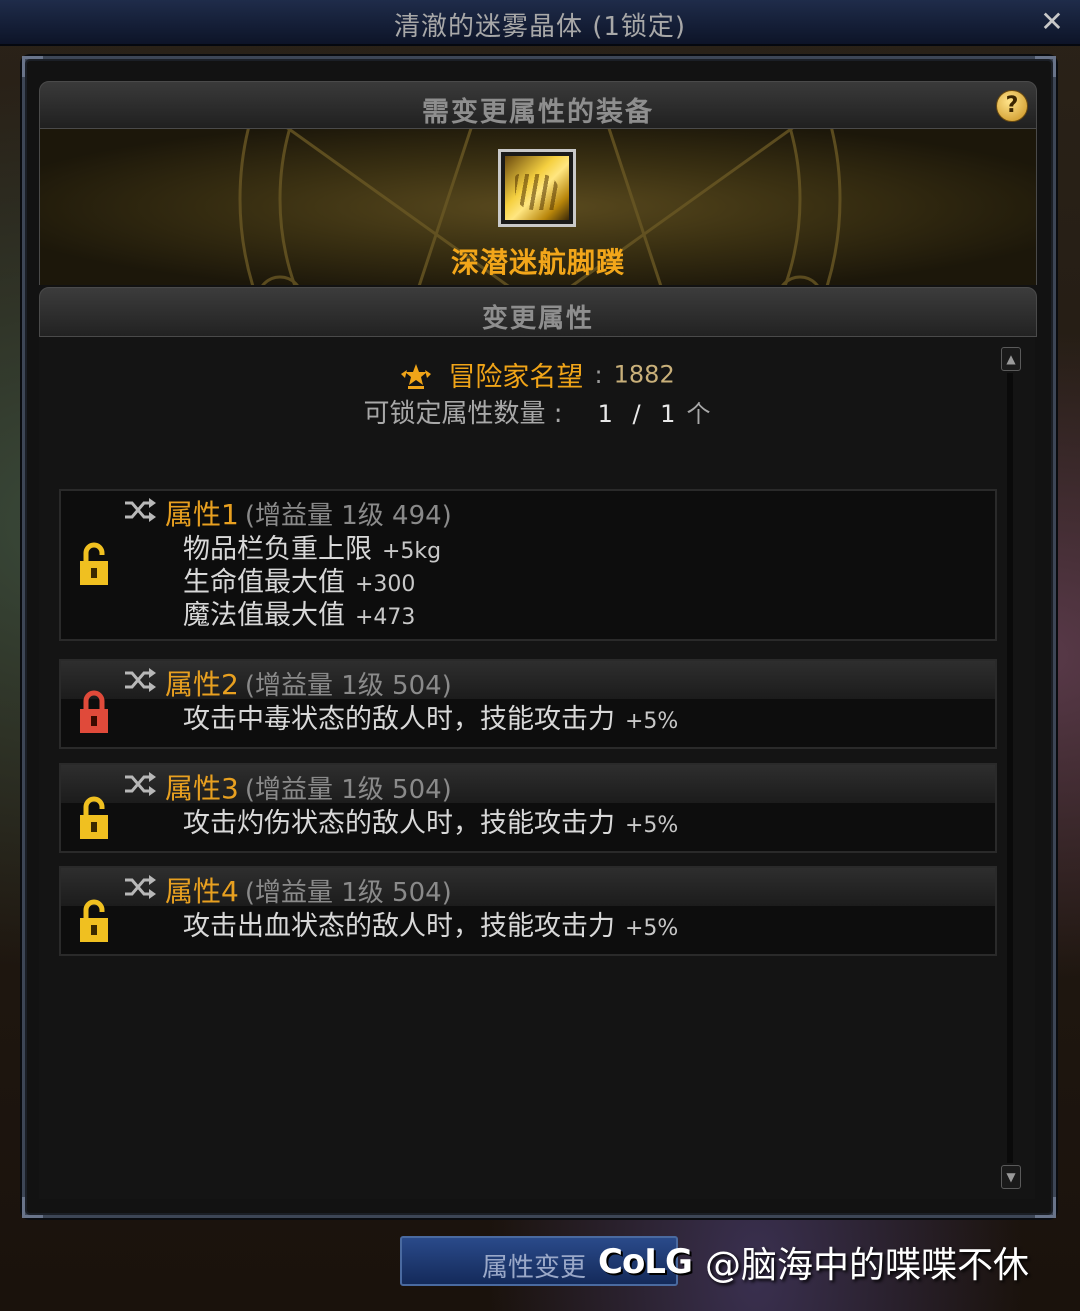  I want to click on attribute-line: 攻击灼伤状态的敌人时，技能攻击力 +5%, so click(589, 823).